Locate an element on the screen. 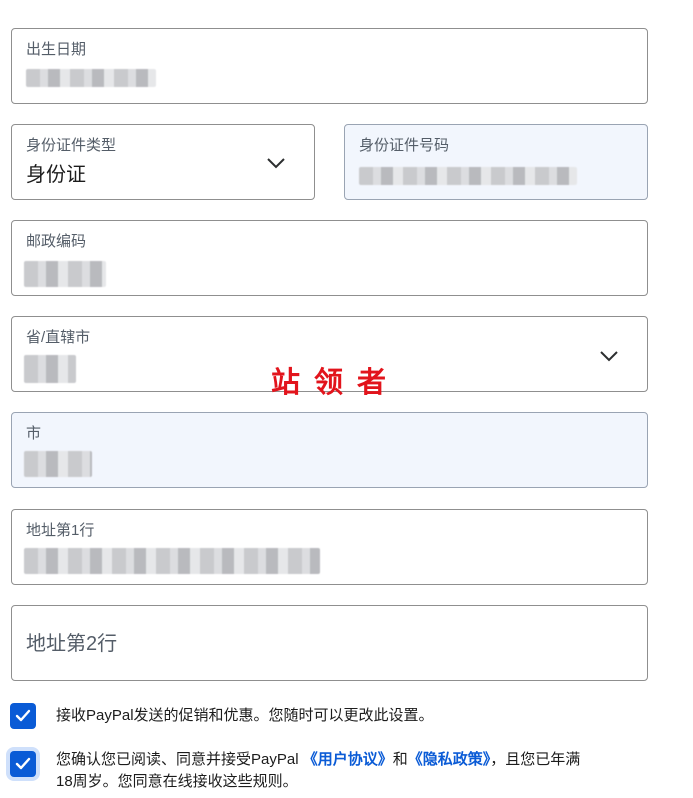 The height and width of the screenshot is (798, 693). agreement-text-and: 和 is located at coordinates (400, 759).